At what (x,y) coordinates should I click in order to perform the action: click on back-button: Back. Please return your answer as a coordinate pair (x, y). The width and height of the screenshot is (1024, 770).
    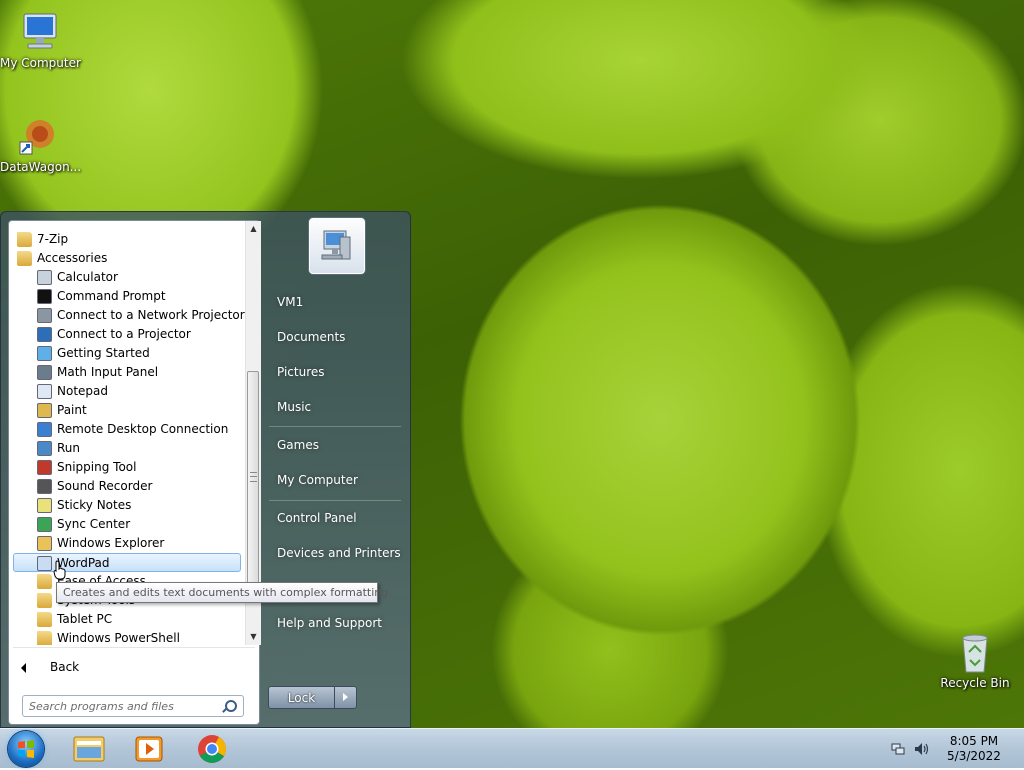
    Looking at the image, I should click on (135, 667).